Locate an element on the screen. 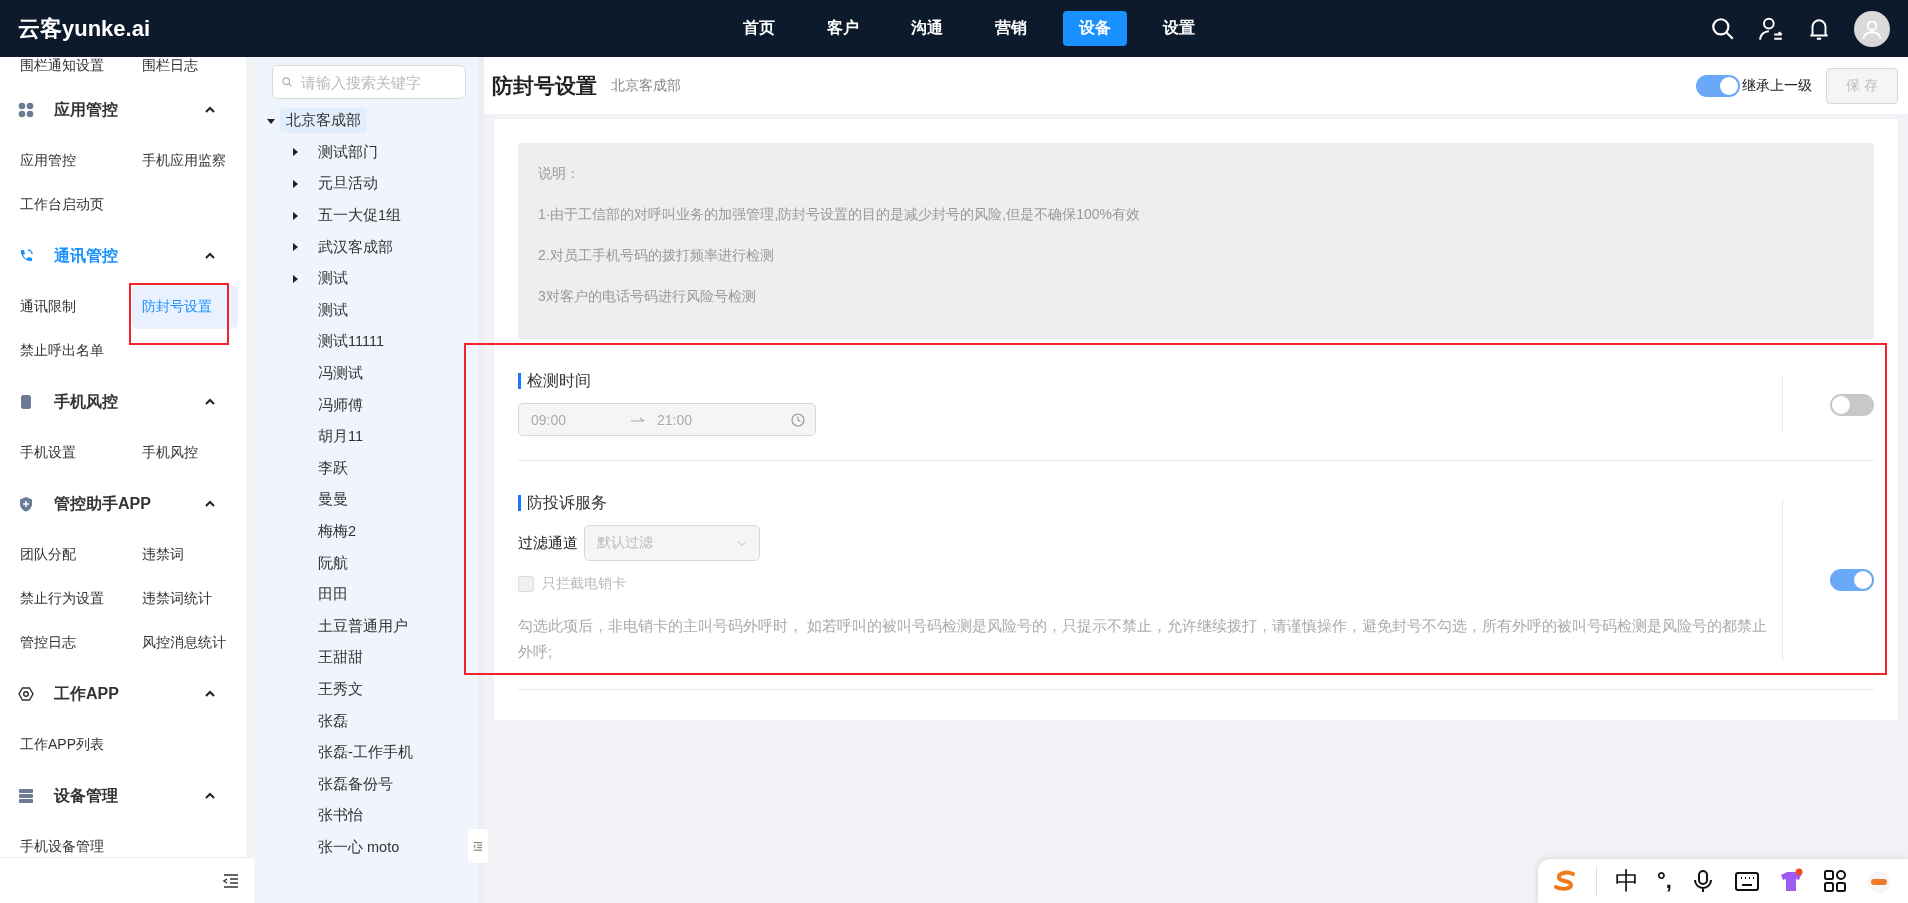  nav-tab: 沟通 is located at coordinates (927, 28).